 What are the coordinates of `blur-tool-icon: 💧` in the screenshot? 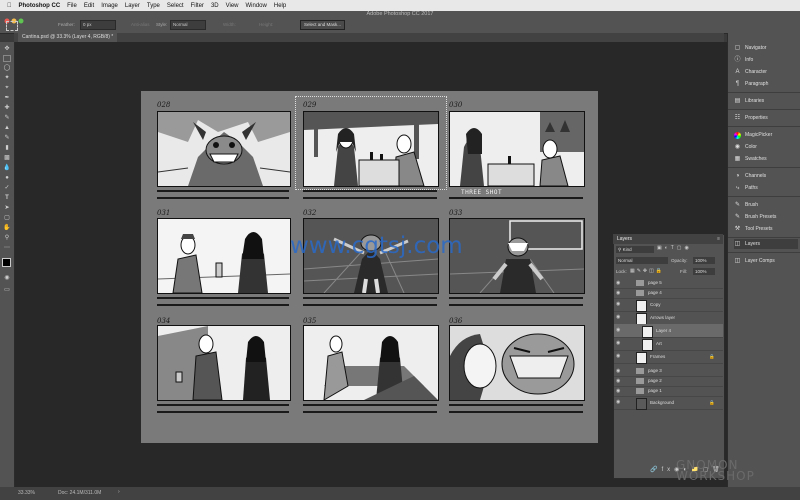 It's located at (7, 168).